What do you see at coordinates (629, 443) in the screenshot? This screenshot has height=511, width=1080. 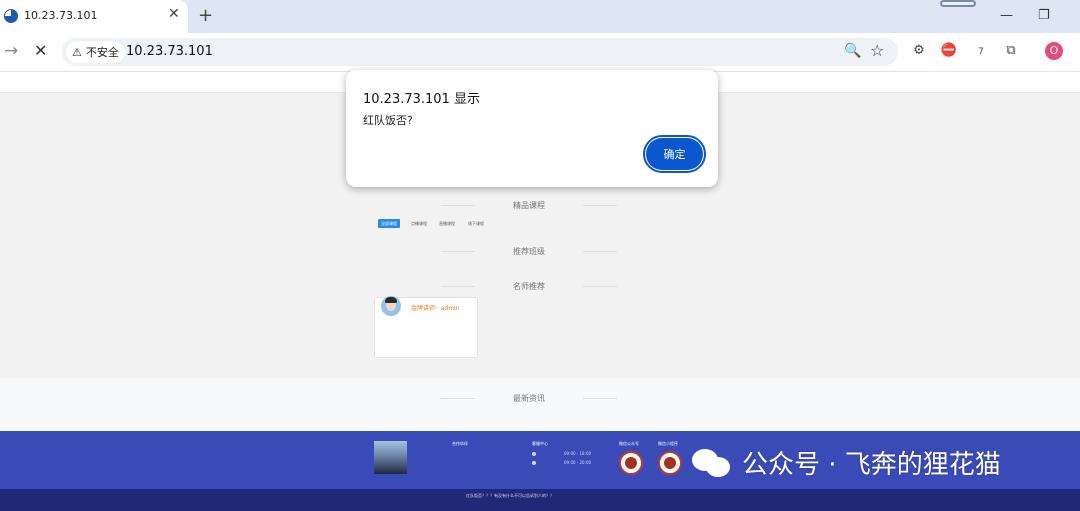 I see `footer-wechat-heading: 微信公众号` at bounding box center [629, 443].